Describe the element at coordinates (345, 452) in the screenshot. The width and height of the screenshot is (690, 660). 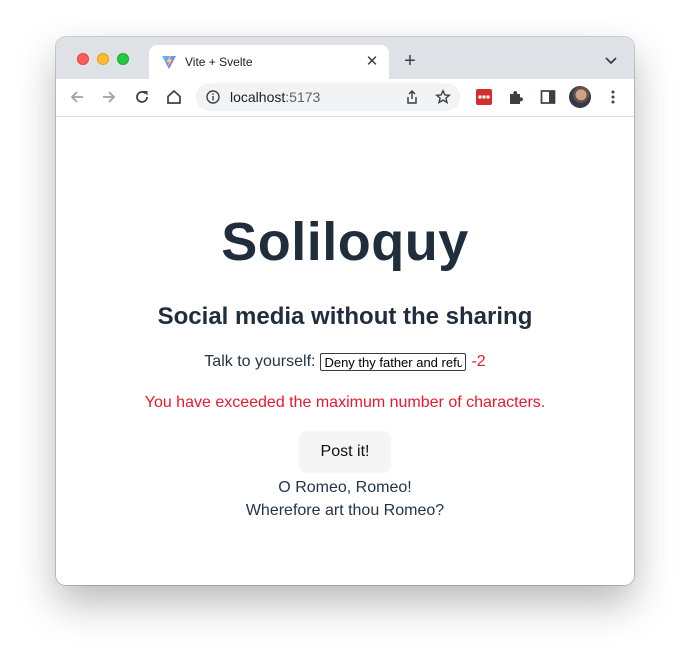
I see `post-button: Post it!` at that location.